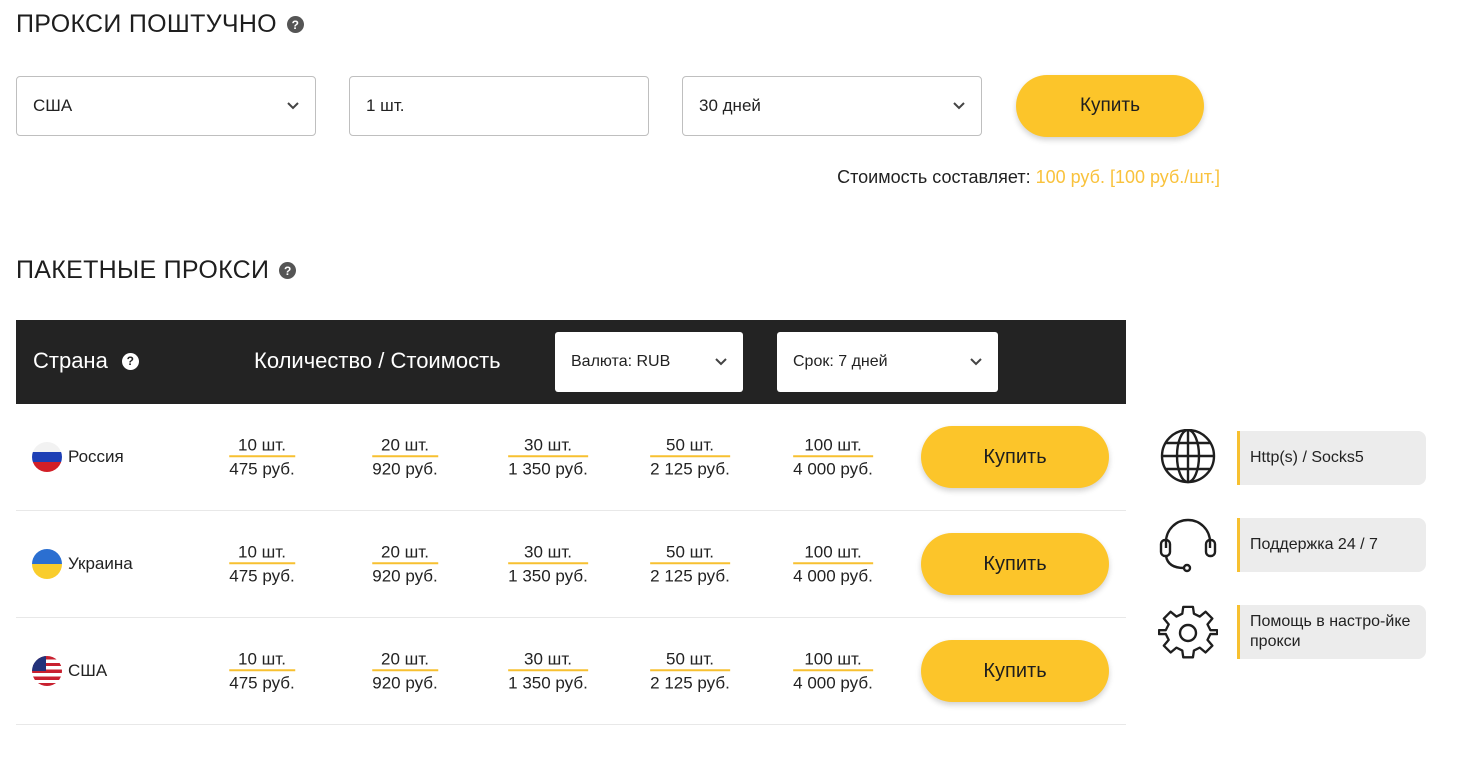  I want to click on country-cell: США, so click(69, 671).